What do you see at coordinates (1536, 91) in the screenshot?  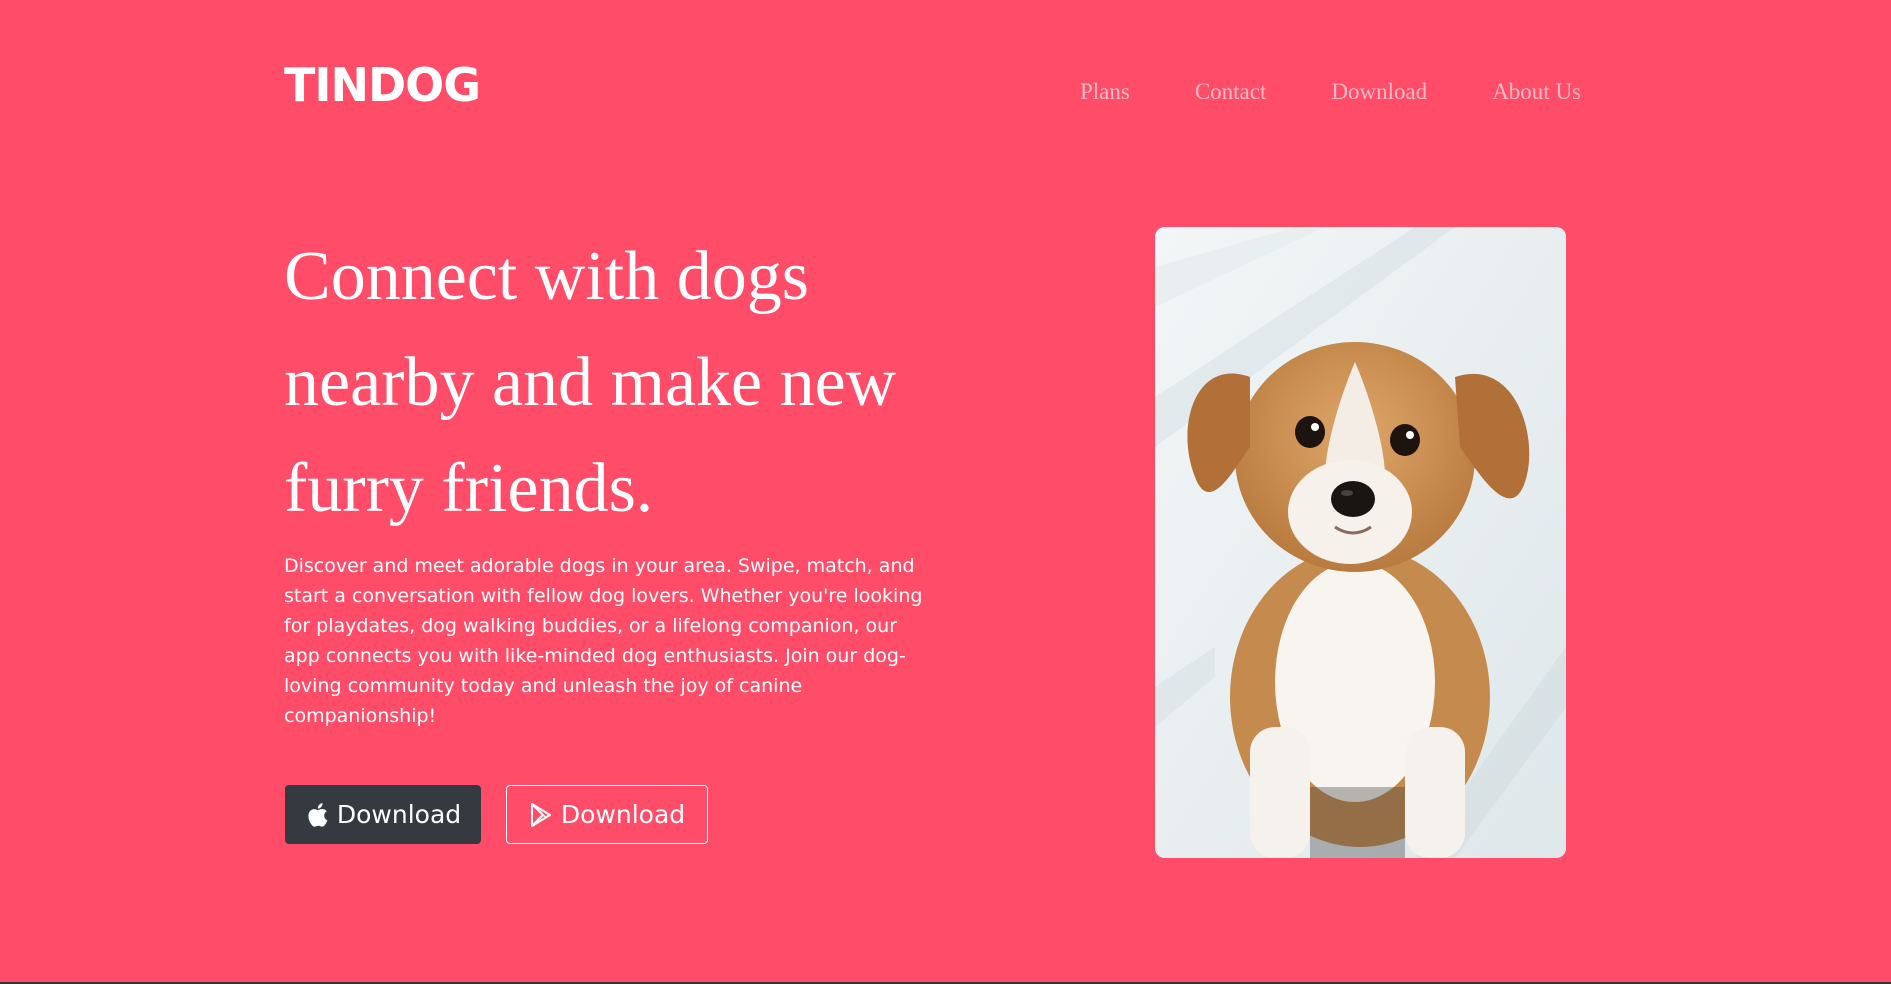 I see `nav-link-about-us: About Us` at bounding box center [1536, 91].